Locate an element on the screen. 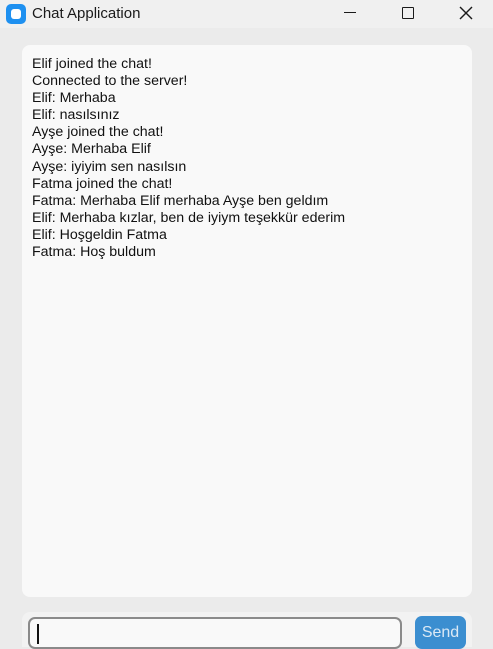  maximize-button is located at coordinates (408, 14).